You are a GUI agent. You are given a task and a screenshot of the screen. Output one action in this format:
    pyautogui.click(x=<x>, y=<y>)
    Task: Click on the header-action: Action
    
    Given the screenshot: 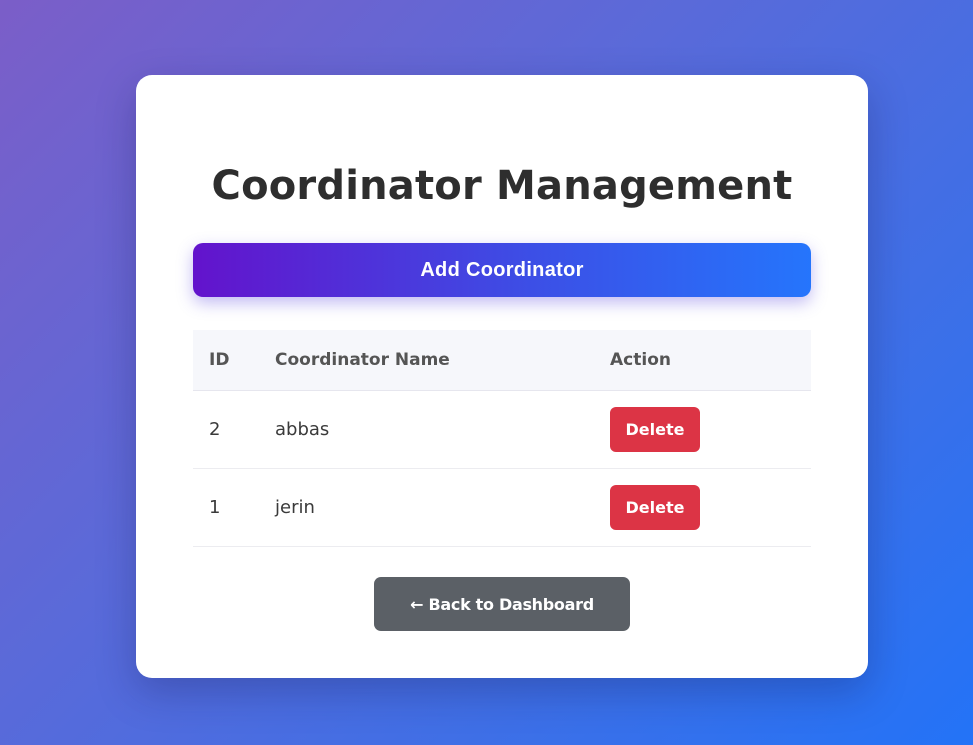 What is the action you would take?
    pyautogui.click(x=710, y=360)
    